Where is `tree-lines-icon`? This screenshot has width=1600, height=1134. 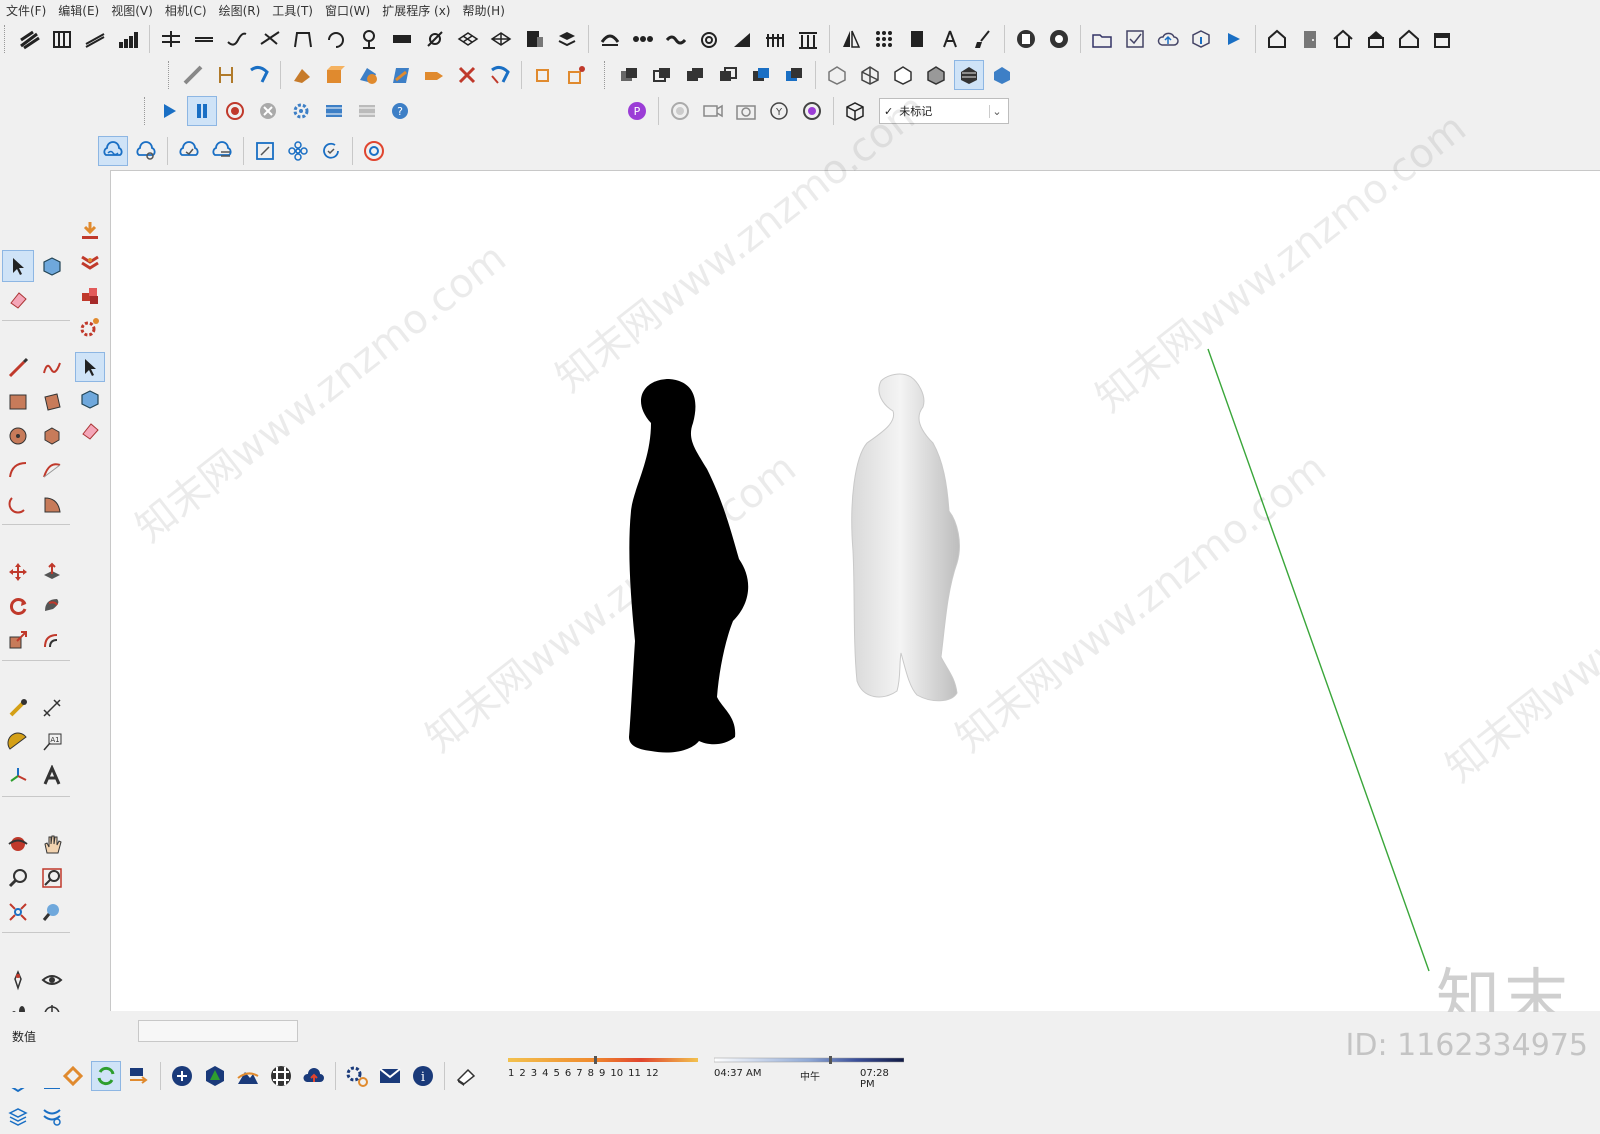 tree-lines-icon is located at coordinates (369, 39).